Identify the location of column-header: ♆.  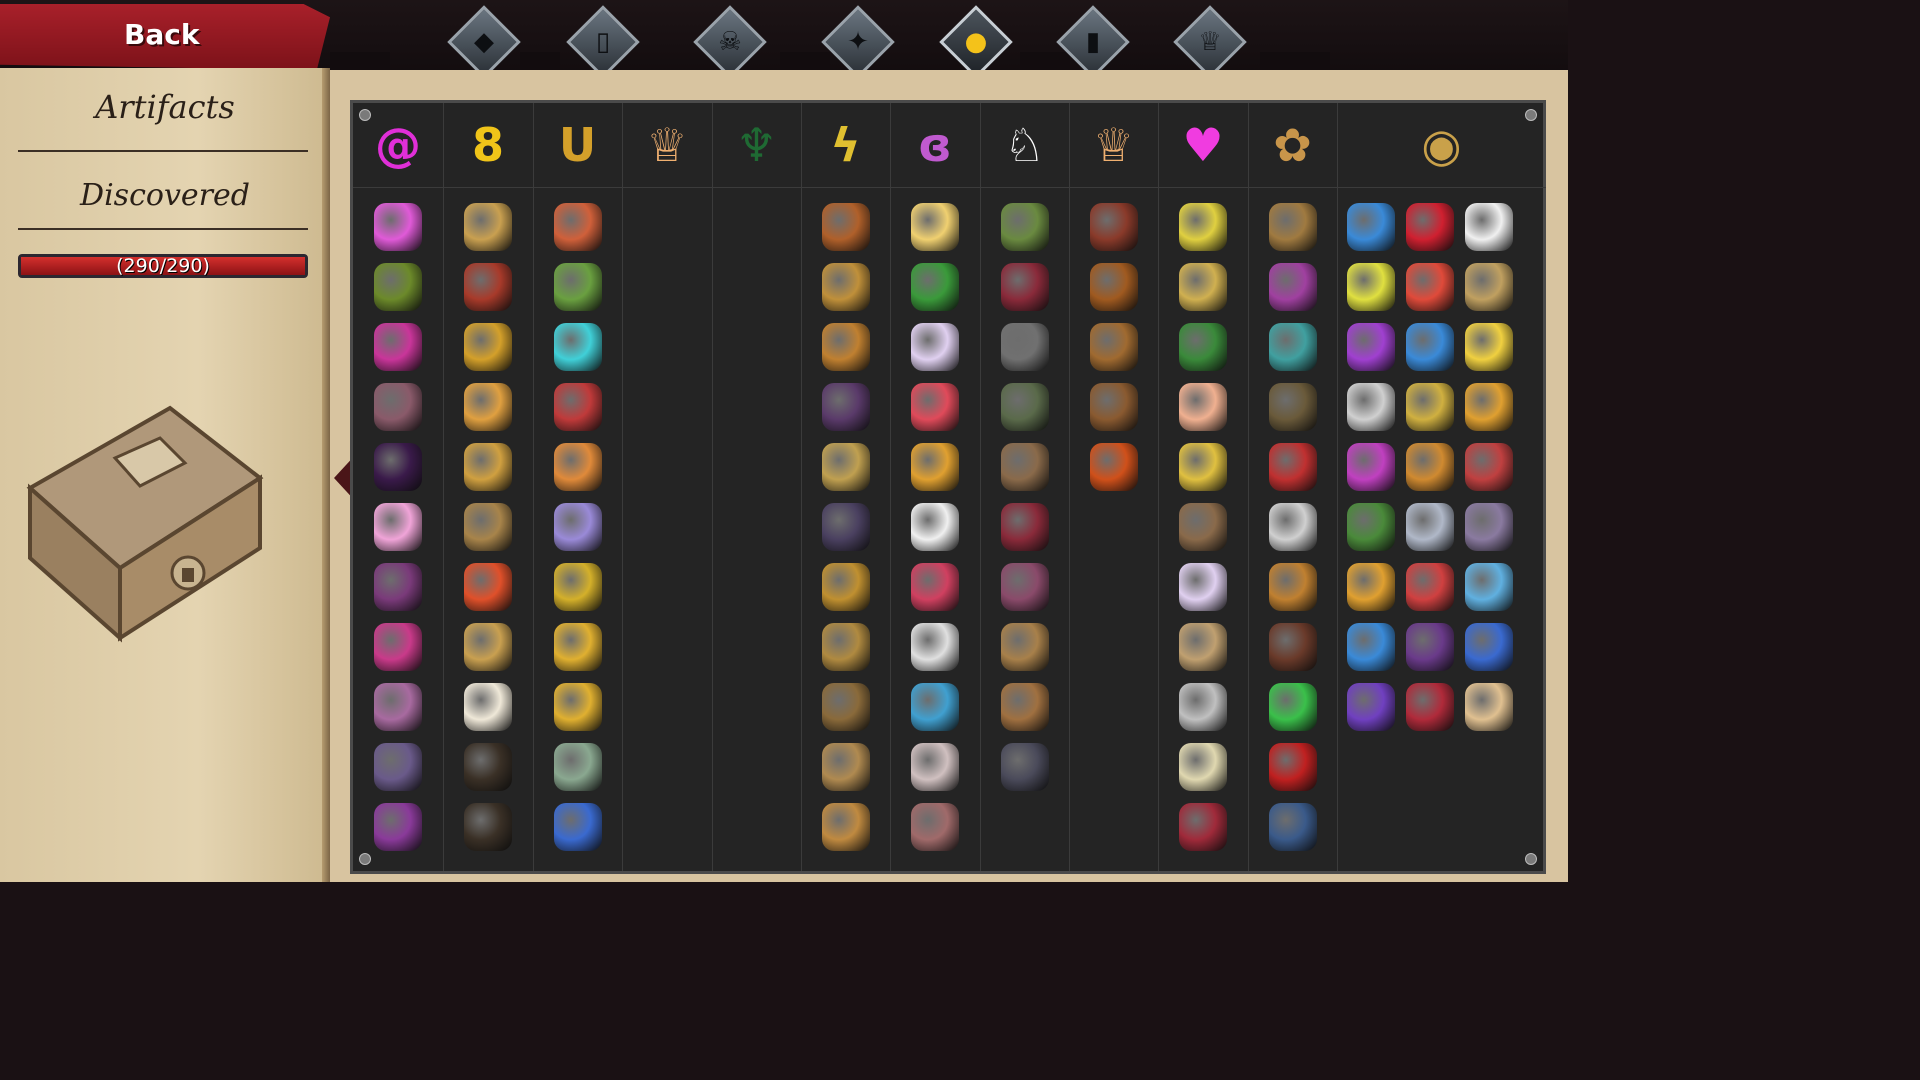
(756, 145).